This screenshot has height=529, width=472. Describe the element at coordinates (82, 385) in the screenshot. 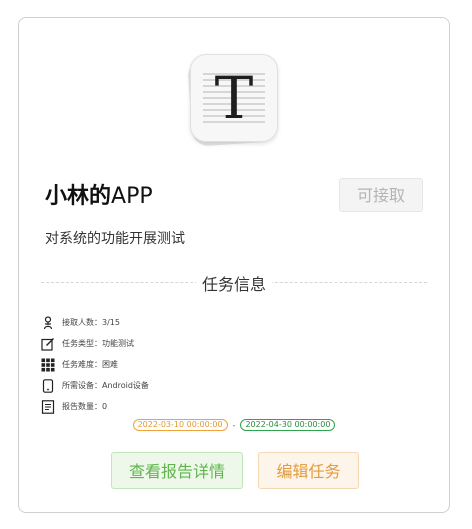

I see `info-label: 所需设备：` at that location.